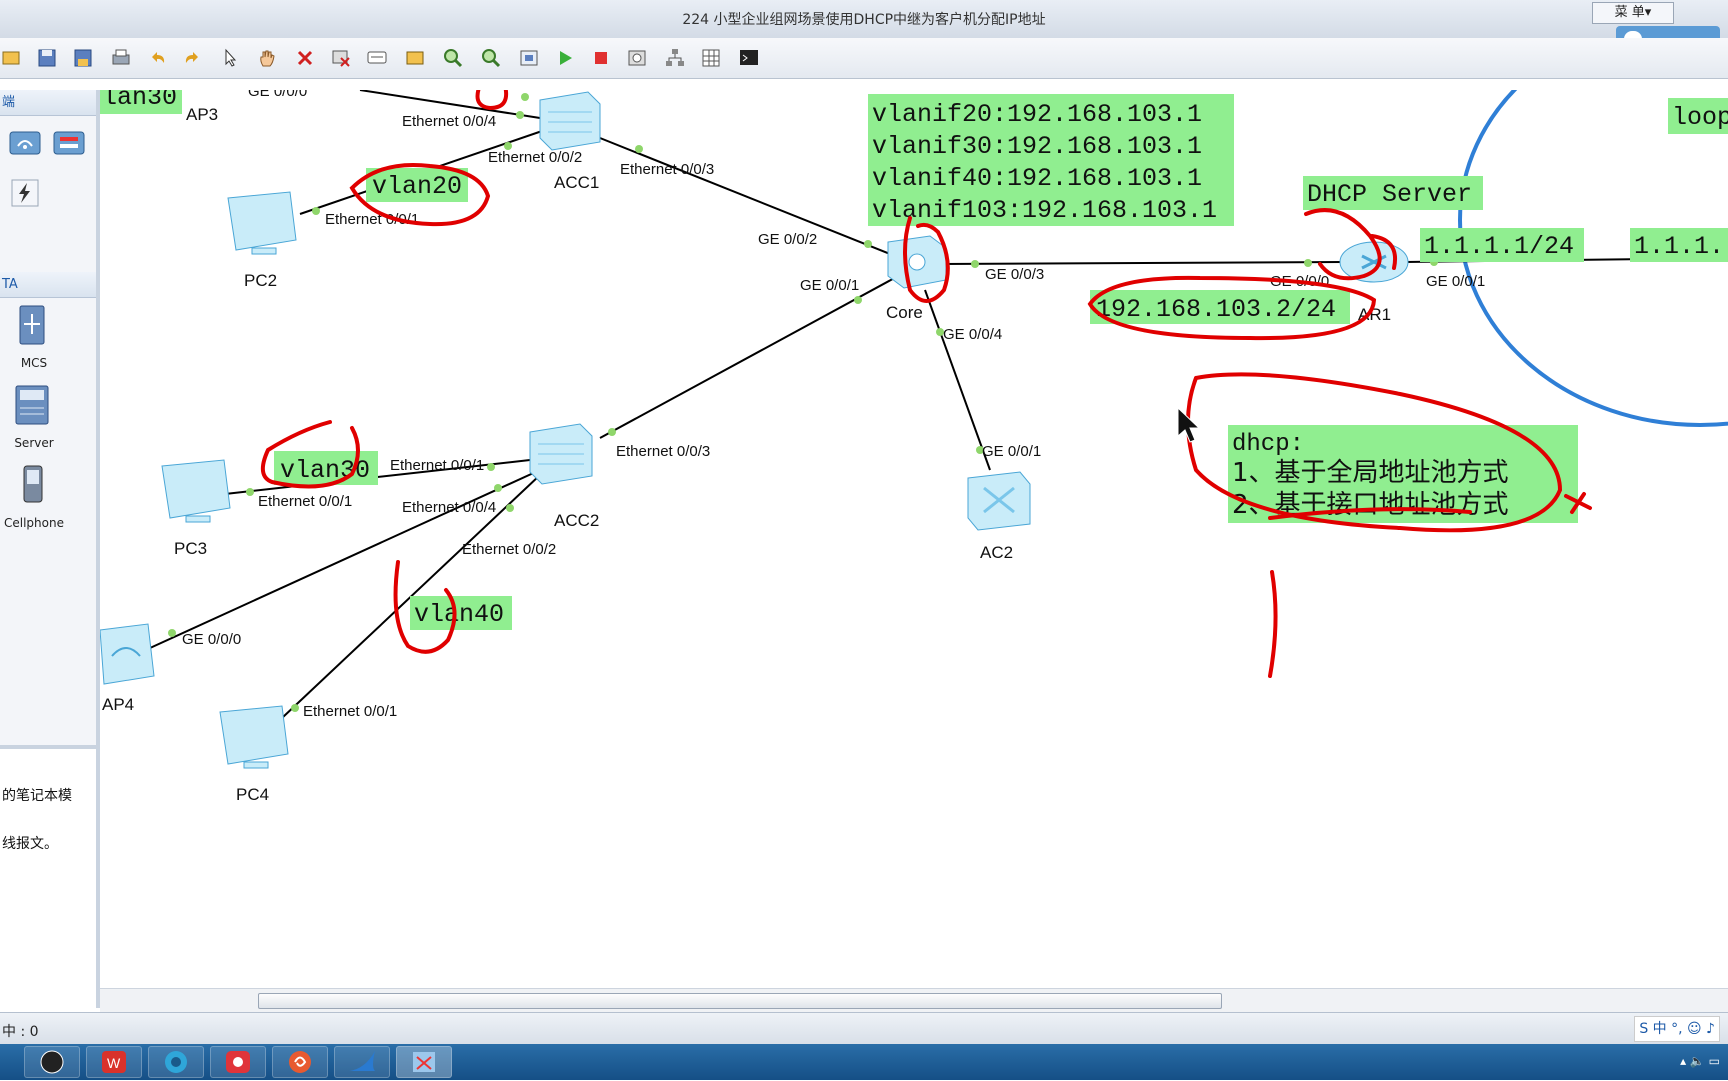 This screenshot has width=1728, height=1081. I want to click on device-name: Core, so click(904, 312).